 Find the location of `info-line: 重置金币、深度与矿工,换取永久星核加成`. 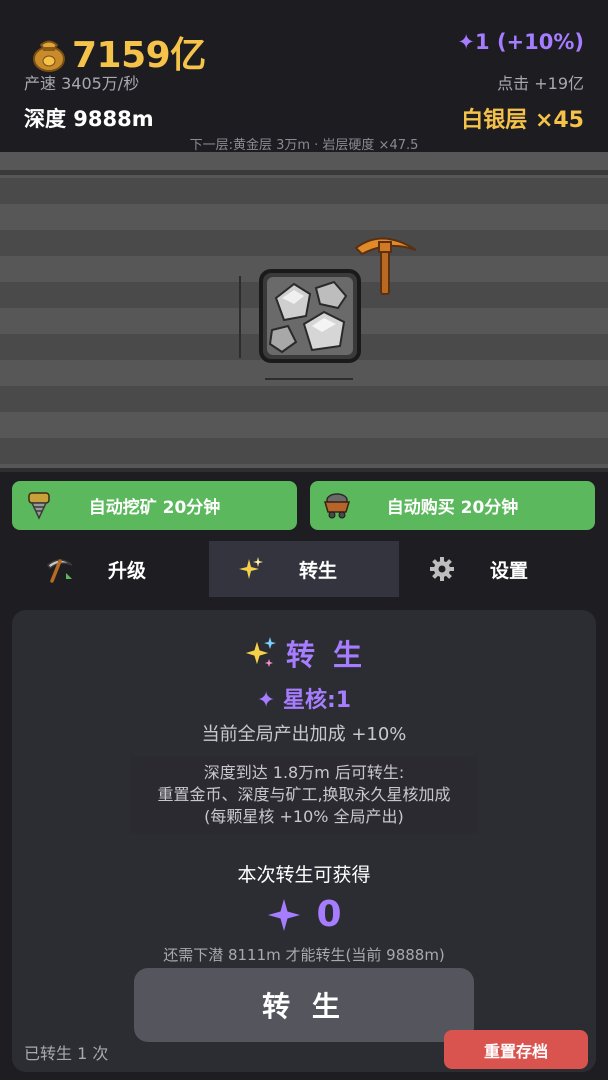

info-line: 重置金币、深度与矿工,换取永久星核加成 is located at coordinates (304, 794).